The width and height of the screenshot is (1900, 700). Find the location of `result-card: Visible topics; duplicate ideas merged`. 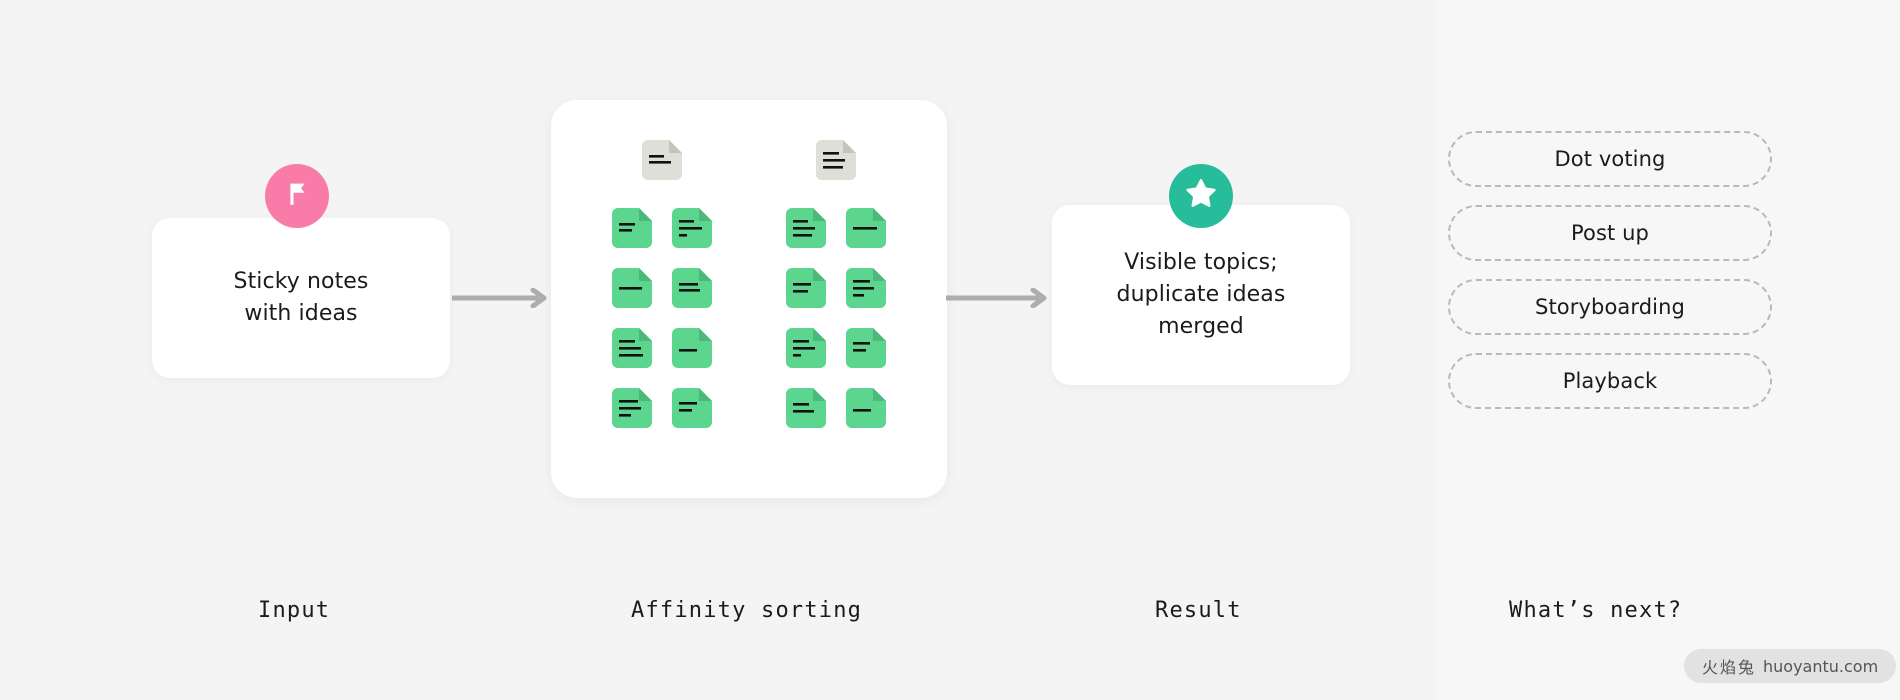

result-card: Visible topics; duplicate ideas merged is located at coordinates (1201, 295).